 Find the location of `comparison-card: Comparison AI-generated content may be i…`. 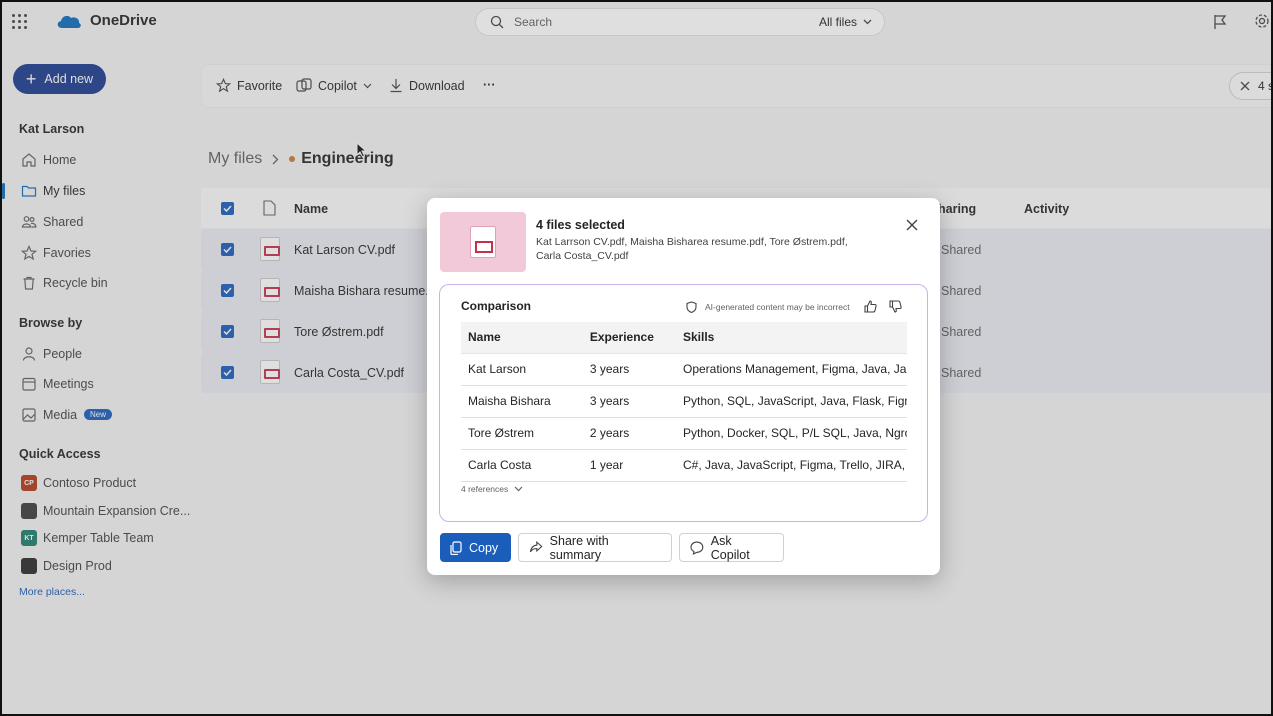

comparison-card: Comparison AI-generated content may be i… is located at coordinates (683, 403).